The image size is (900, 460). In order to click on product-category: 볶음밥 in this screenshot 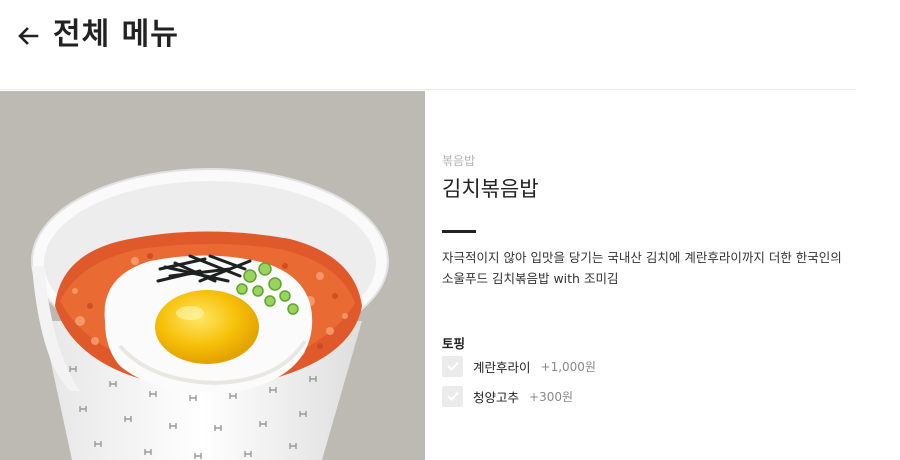, I will do `click(459, 161)`.